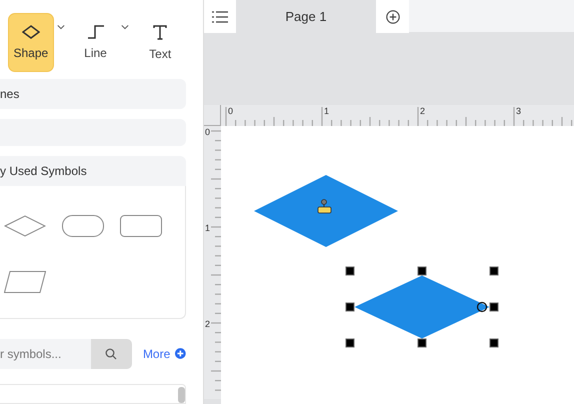 The width and height of the screenshot is (574, 404). Describe the element at coordinates (95, 32) in the screenshot. I see `step-line-icon` at that location.